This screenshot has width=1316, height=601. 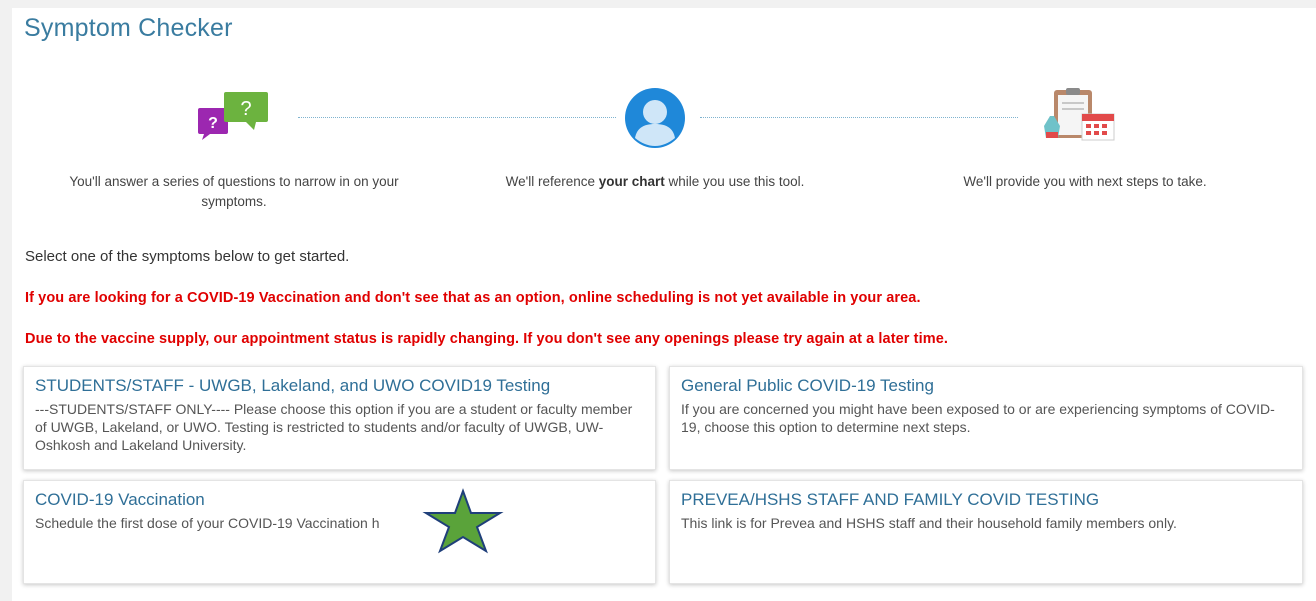 What do you see at coordinates (734, 181) in the screenshot?
I see `step-2-text-after: while you use this tool.` at bounding box center [734, 181].